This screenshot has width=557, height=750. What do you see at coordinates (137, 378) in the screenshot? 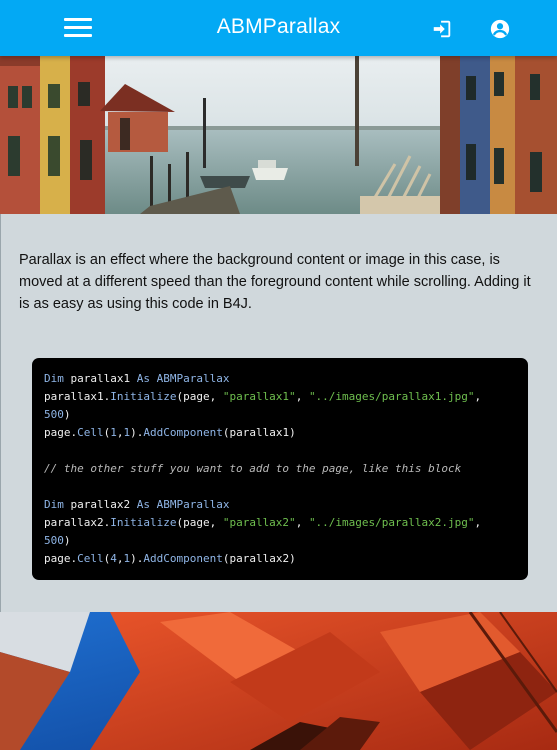
I see `code-line: Dim parallax1 As ABMParallax` at bounding box center [137, 378].